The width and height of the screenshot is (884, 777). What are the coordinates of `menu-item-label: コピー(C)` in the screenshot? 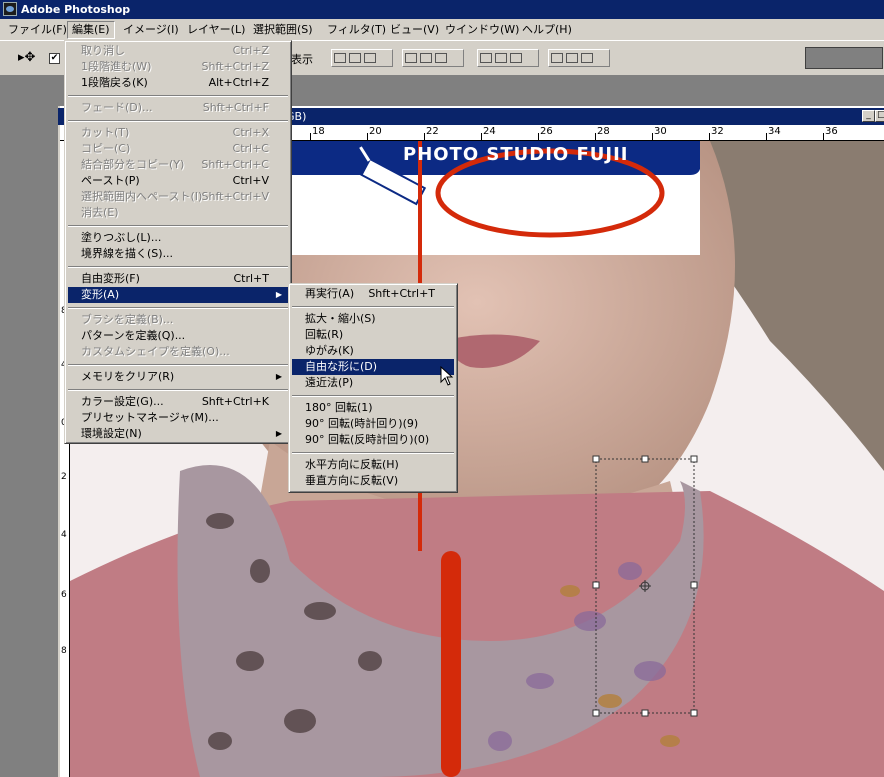 It's located at (106, 148).